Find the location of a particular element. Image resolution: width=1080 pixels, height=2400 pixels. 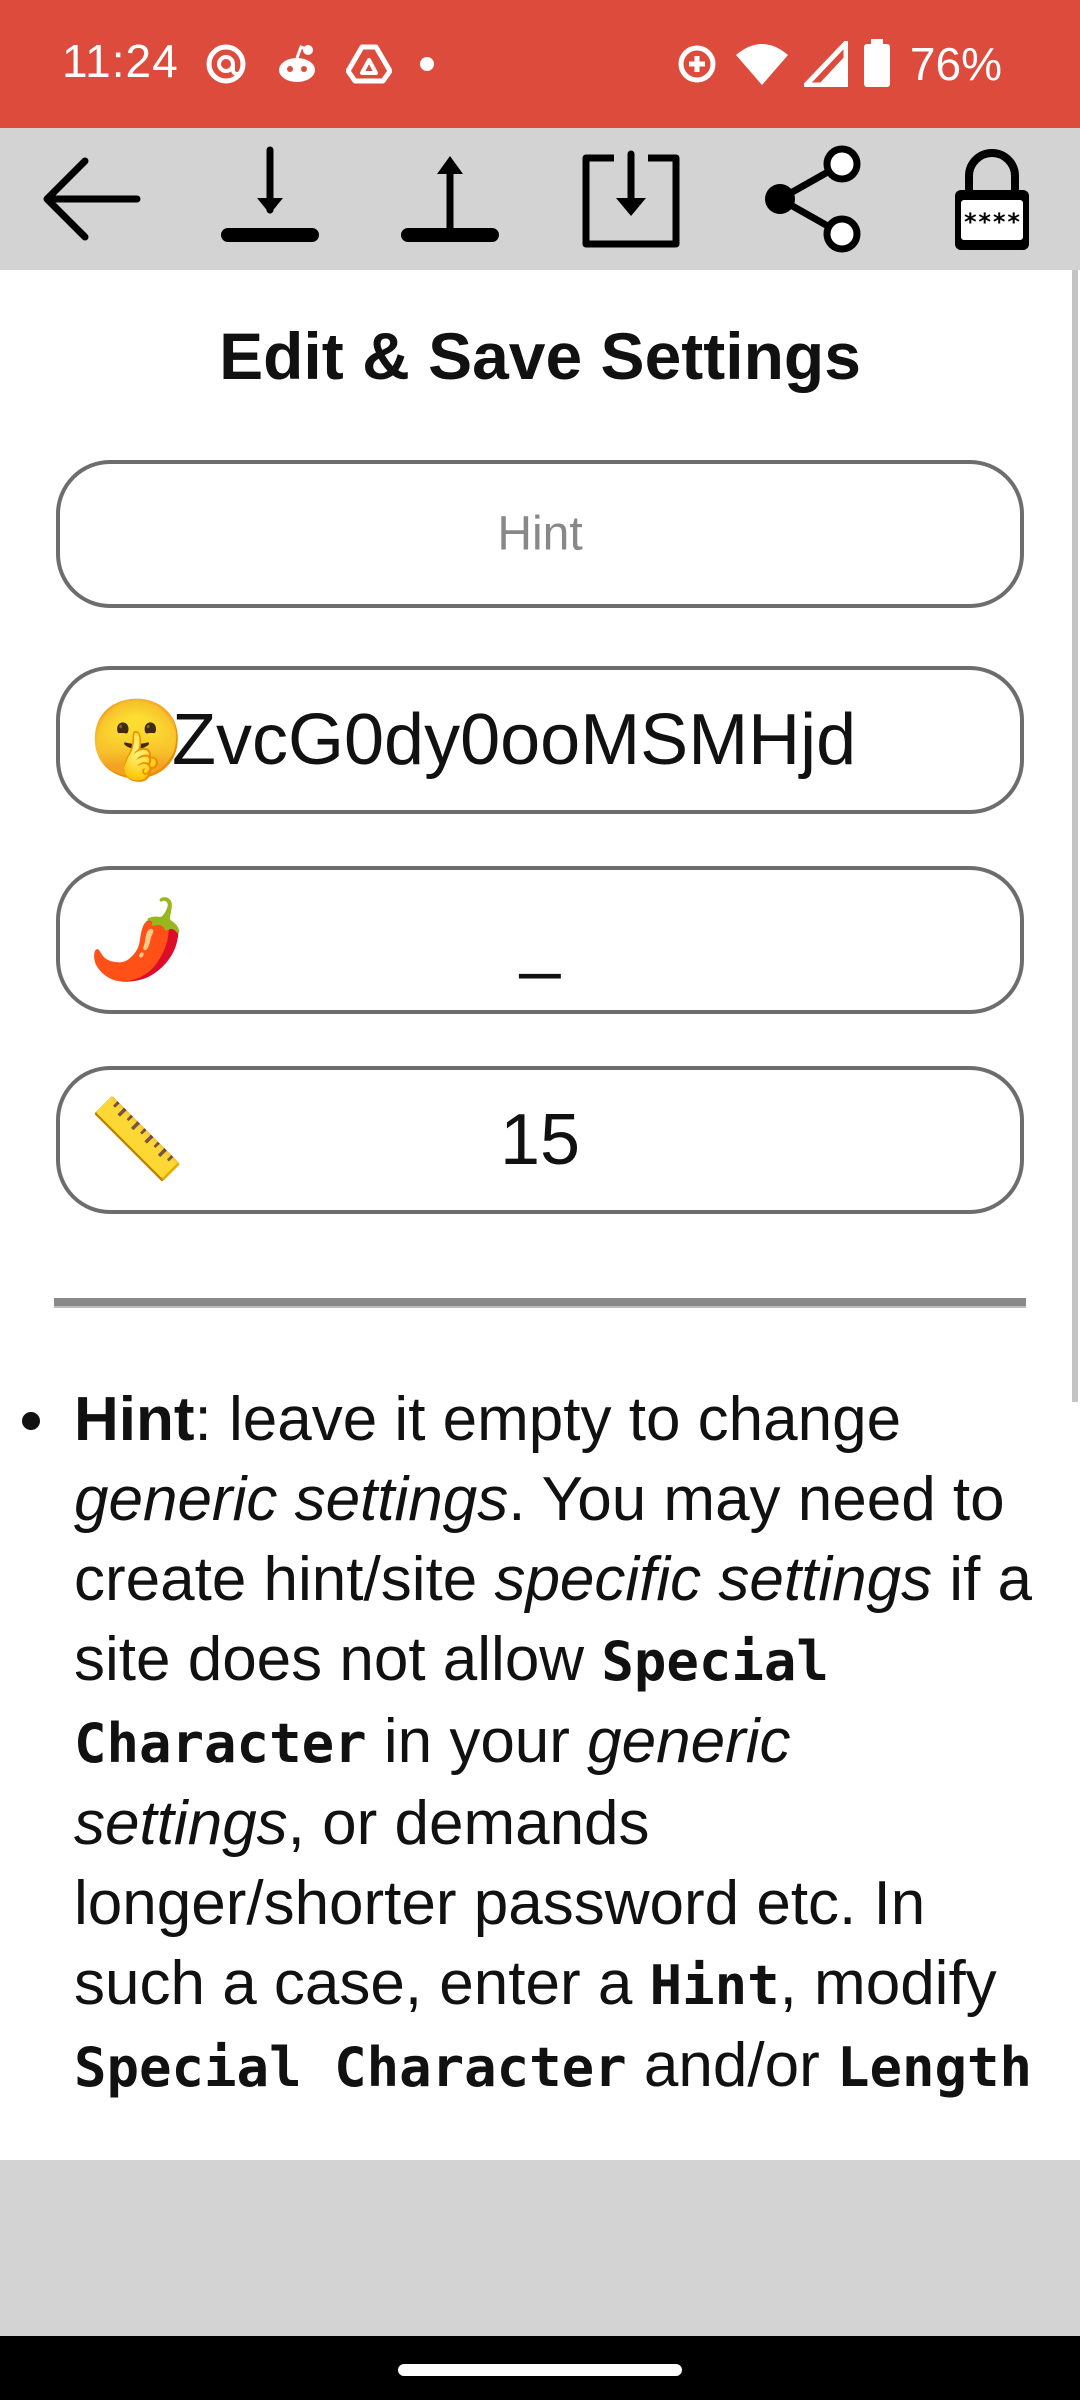

back-arrow-icon is located at coordinates (92, 199).